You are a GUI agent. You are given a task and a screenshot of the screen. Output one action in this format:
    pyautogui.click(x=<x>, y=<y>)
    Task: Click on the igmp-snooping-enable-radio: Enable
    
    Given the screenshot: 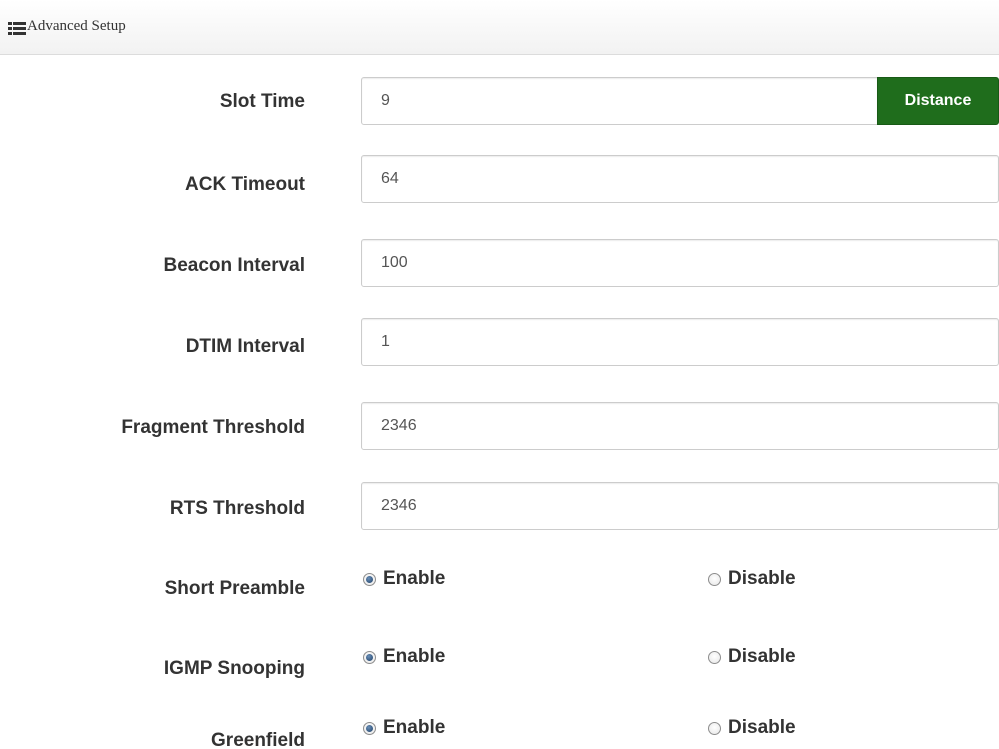 What is the action you would take?
    pyautogui.click(x=404, y=657)
    